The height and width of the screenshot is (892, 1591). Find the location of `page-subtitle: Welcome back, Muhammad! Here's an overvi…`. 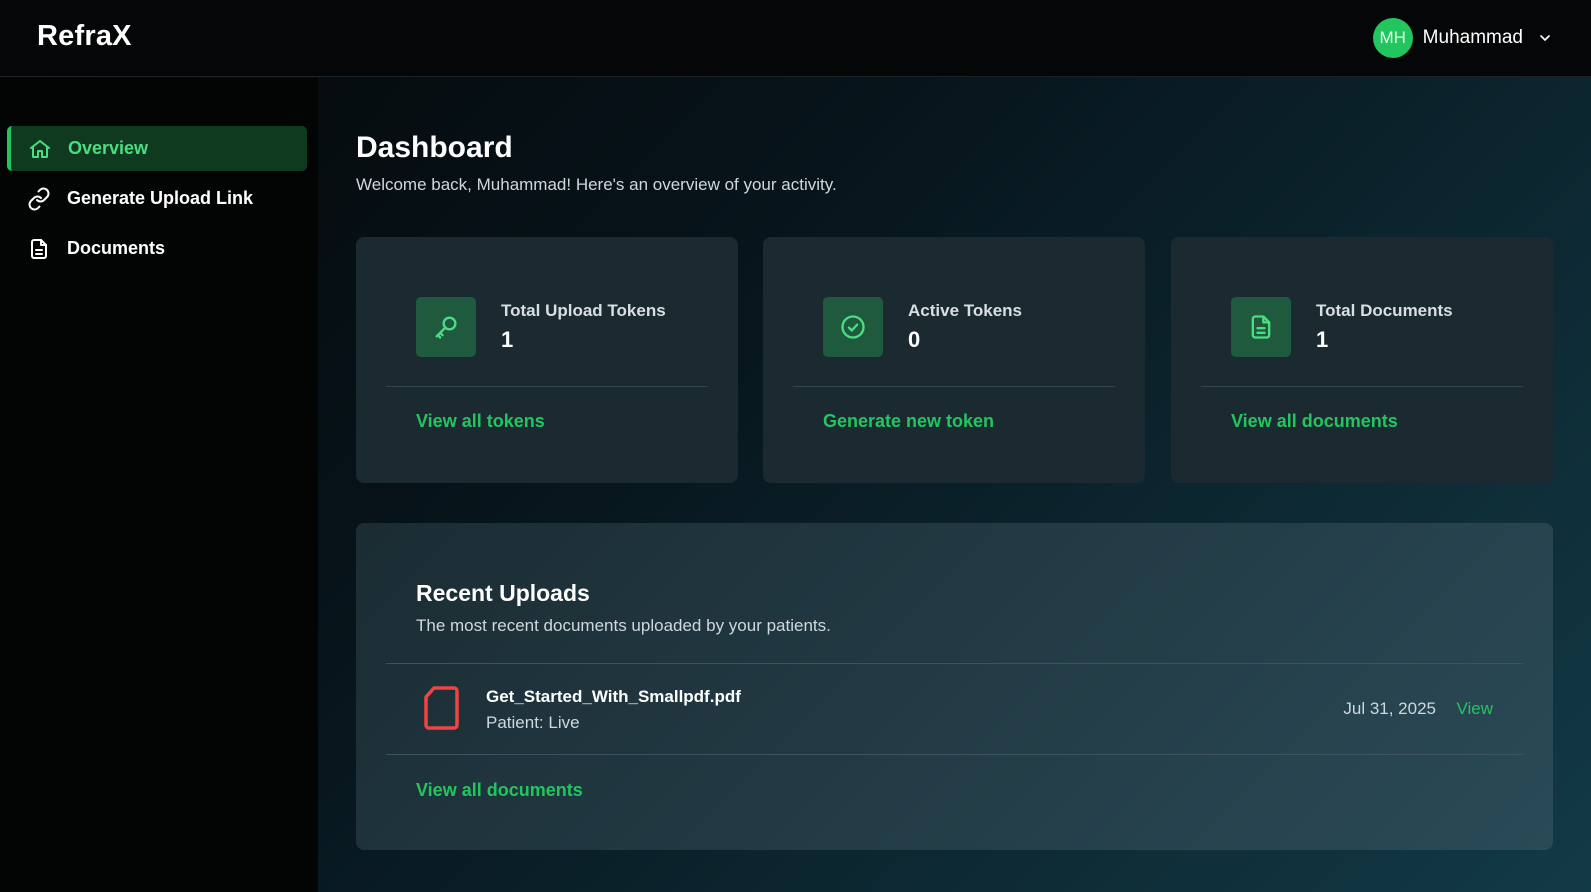

page-subtitle: Welcome back, Muhammad! Here's an overvi… is located at coordinates (596, 184).